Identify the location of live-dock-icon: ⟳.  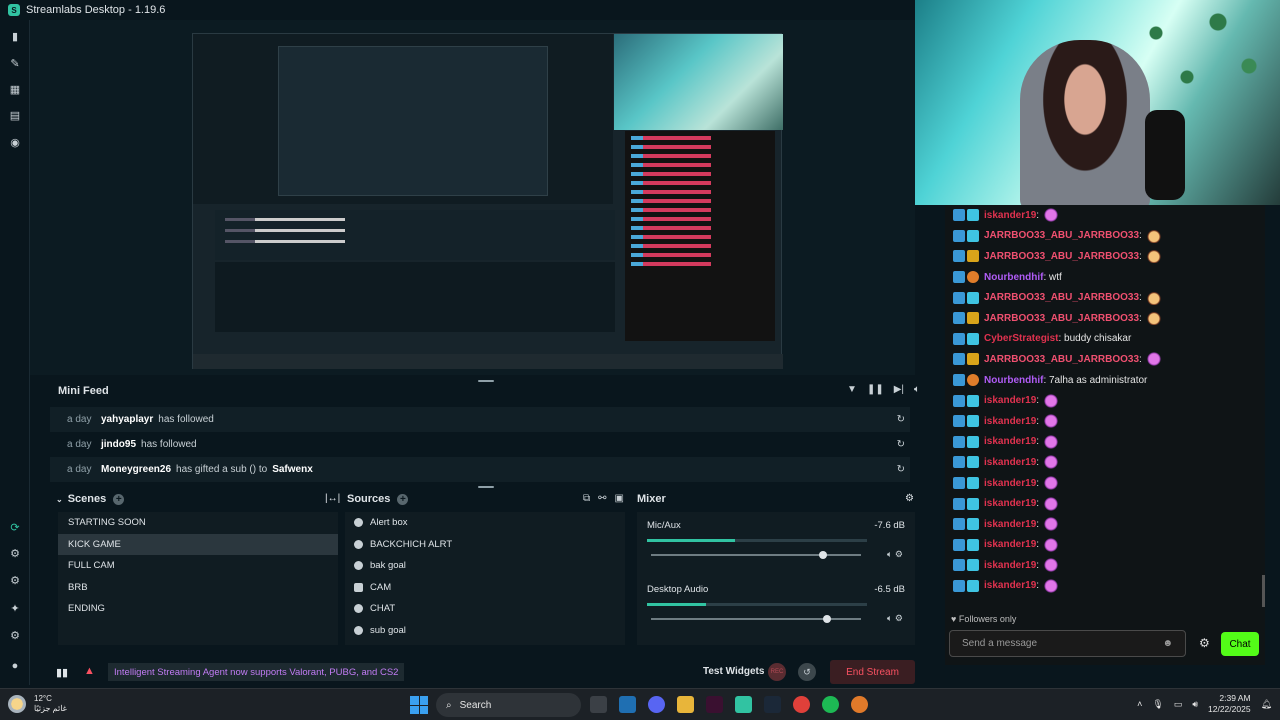
(15, 528).